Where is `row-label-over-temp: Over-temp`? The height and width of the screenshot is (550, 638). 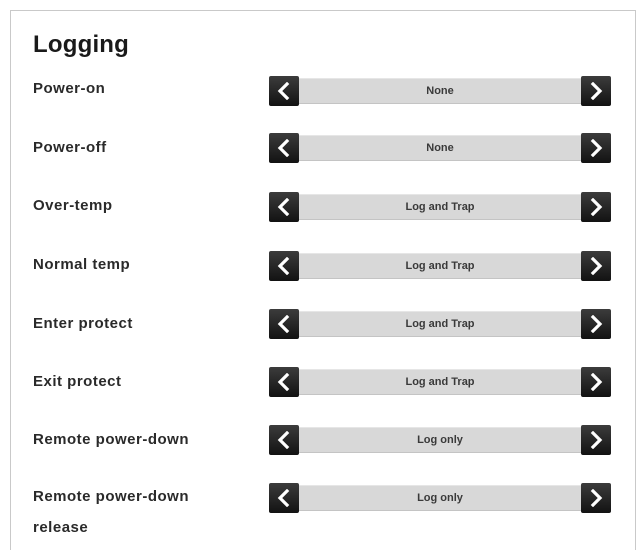
row-label-over-temp: Over-temp is located at coordinates (73, 205).